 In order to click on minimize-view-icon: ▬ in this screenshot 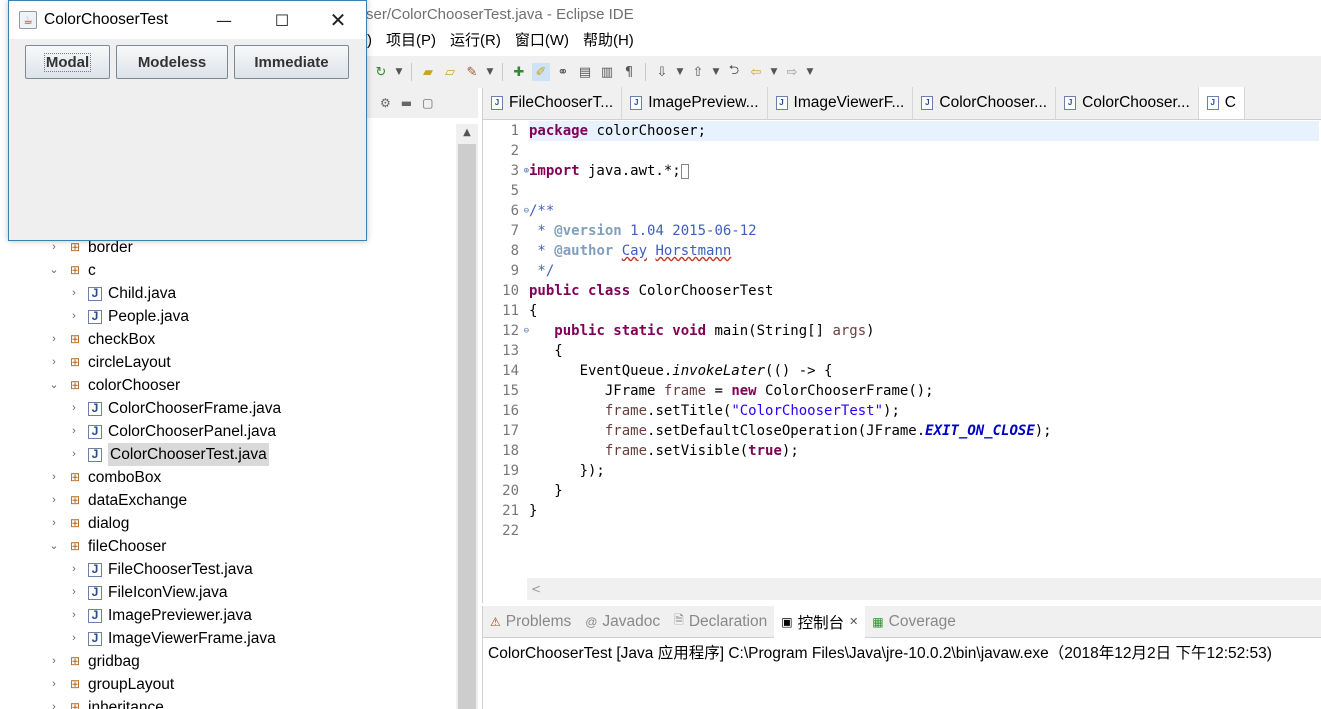, I will do `click(406, 103)`.